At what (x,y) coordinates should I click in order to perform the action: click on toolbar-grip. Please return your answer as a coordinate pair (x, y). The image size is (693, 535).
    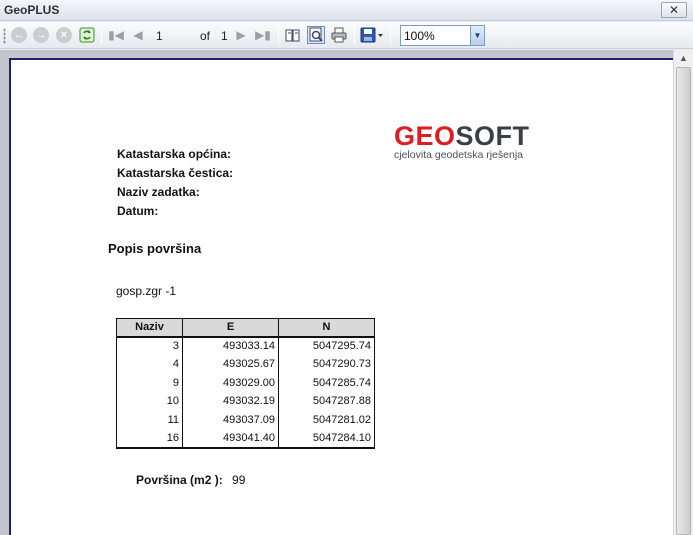
    Looking at the image, I should click on (4, 36).